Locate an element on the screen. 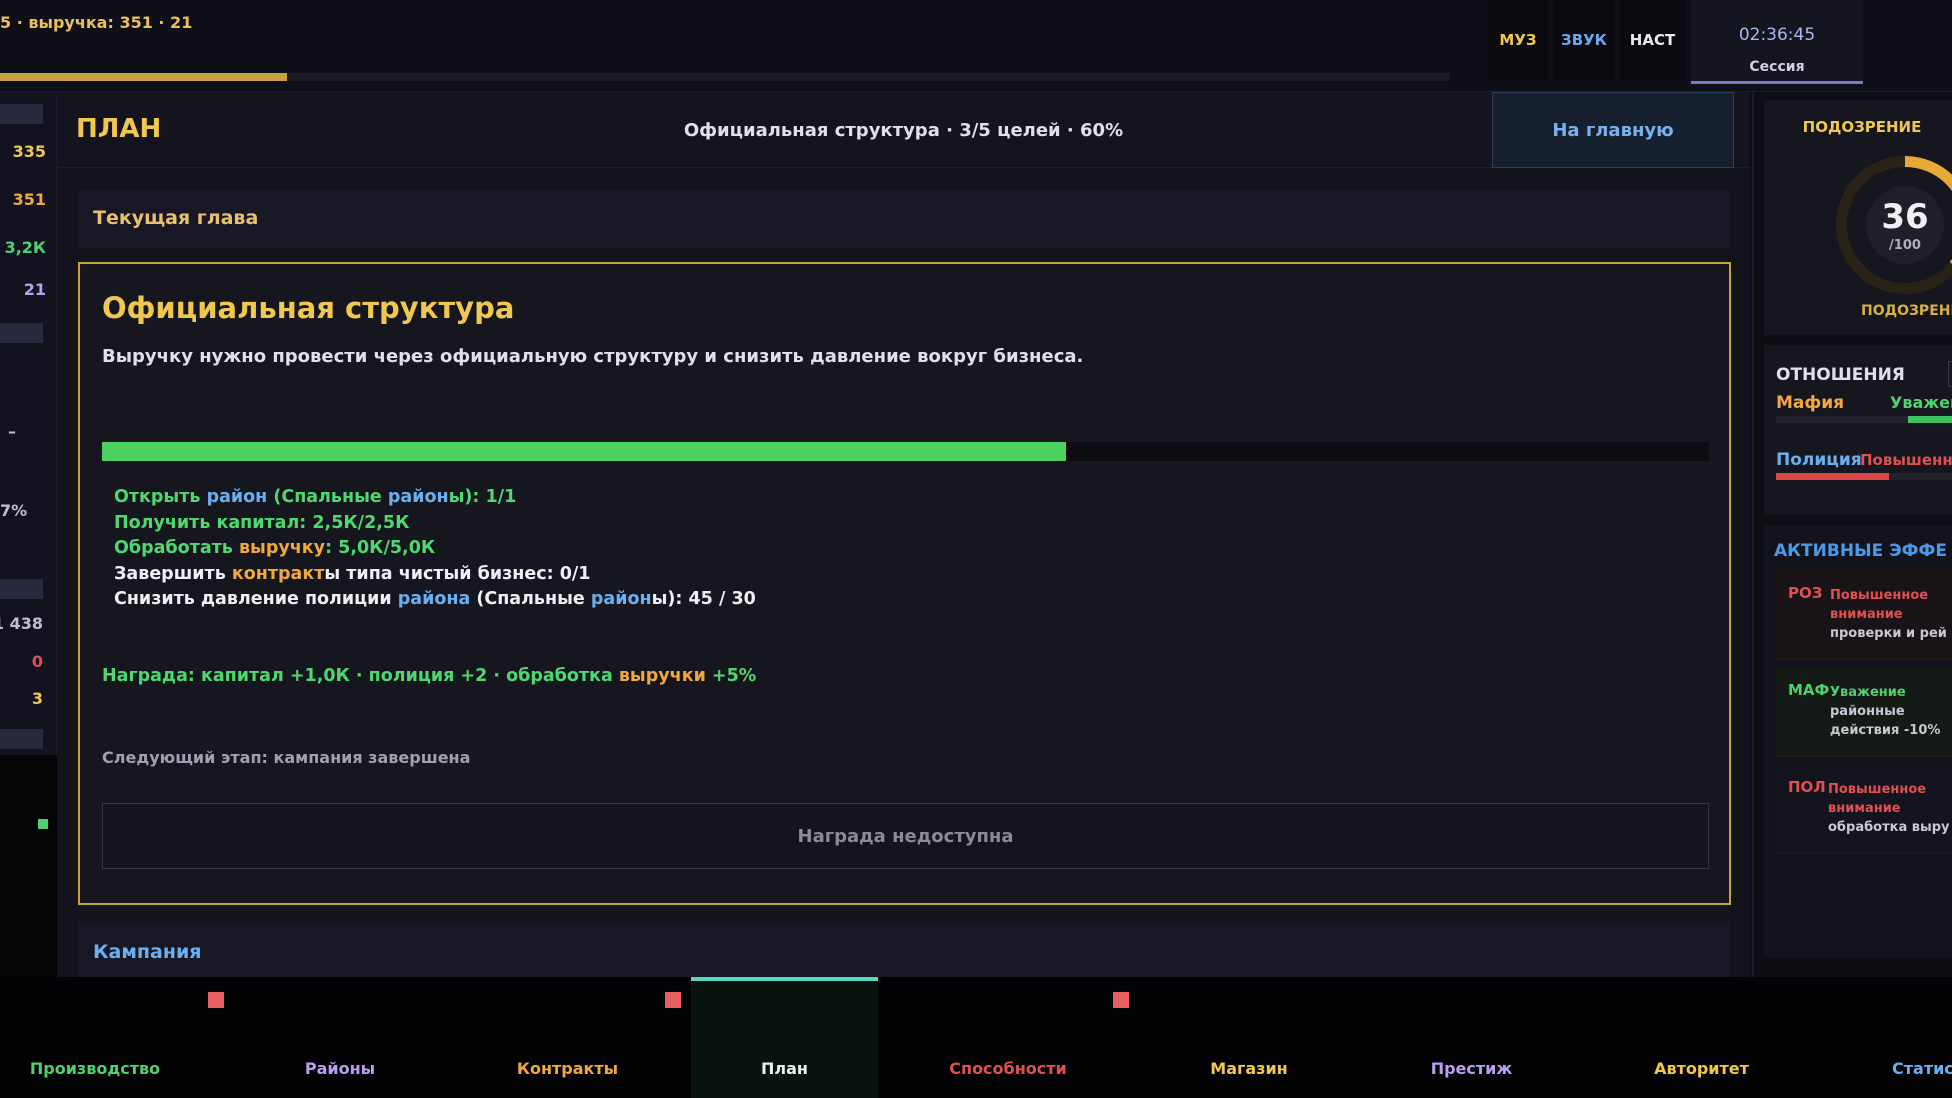  contracts-alert-badge is located at coordinates (673, 1000).